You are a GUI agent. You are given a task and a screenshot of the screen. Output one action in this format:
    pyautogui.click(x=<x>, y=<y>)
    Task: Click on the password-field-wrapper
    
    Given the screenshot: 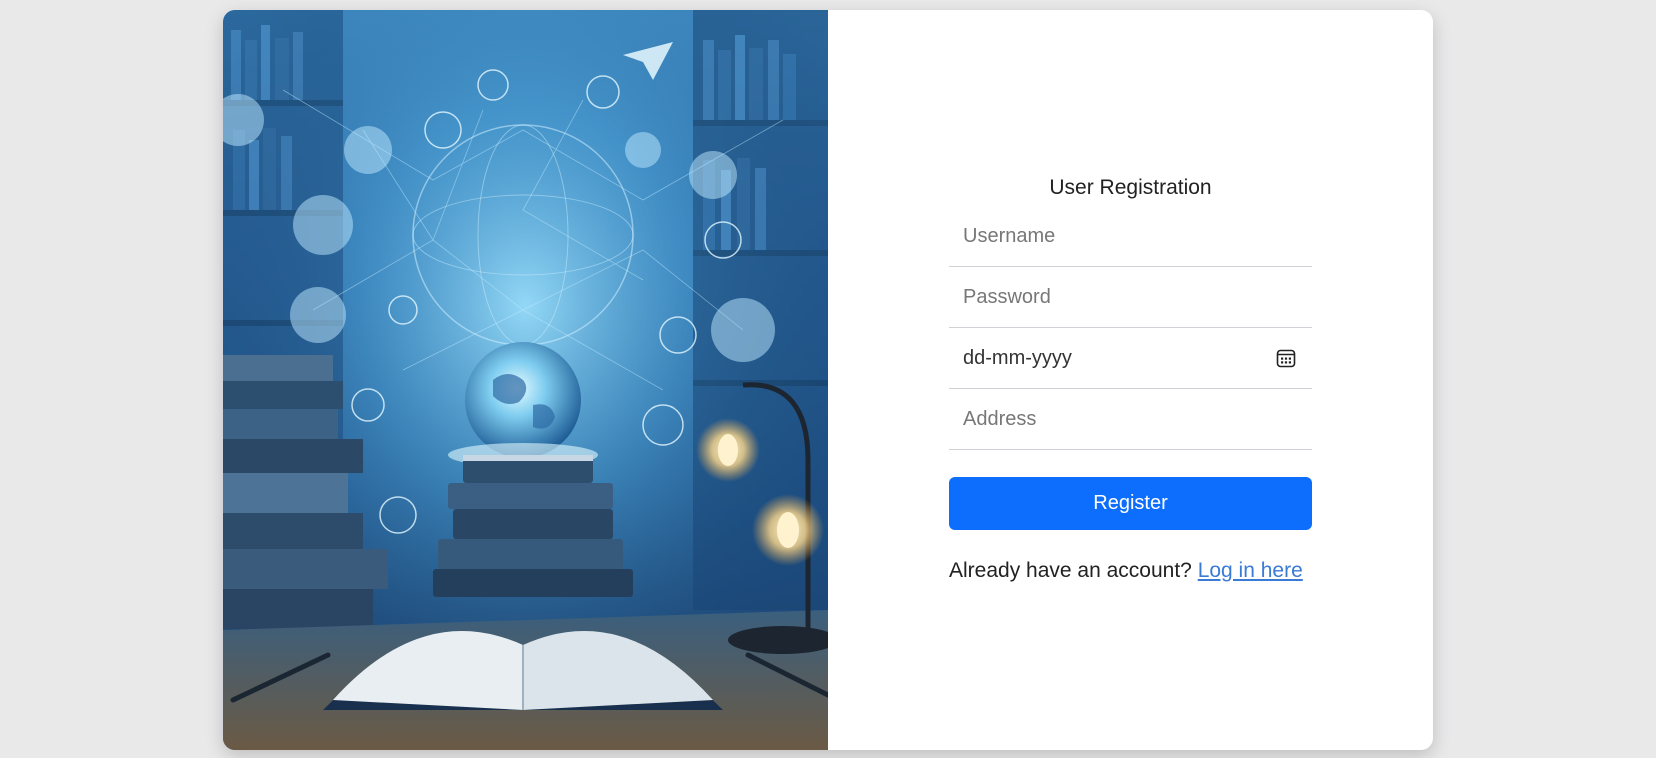 What is the action you would take?
    pyautogui.click(x=1130, y=297)
    